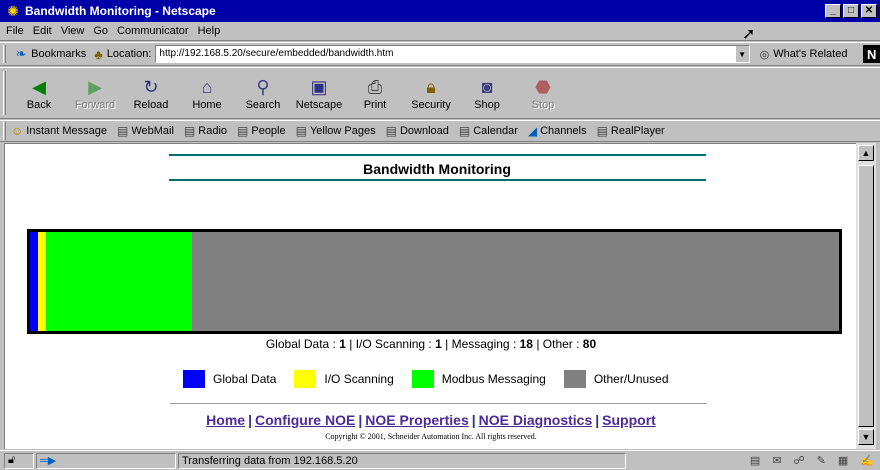 The image size is (880, 470). What do you see at coordinates (557, 131) in the screenshot?
I see `channels-link: ◢ Channels` at bounding box center [557, 131].